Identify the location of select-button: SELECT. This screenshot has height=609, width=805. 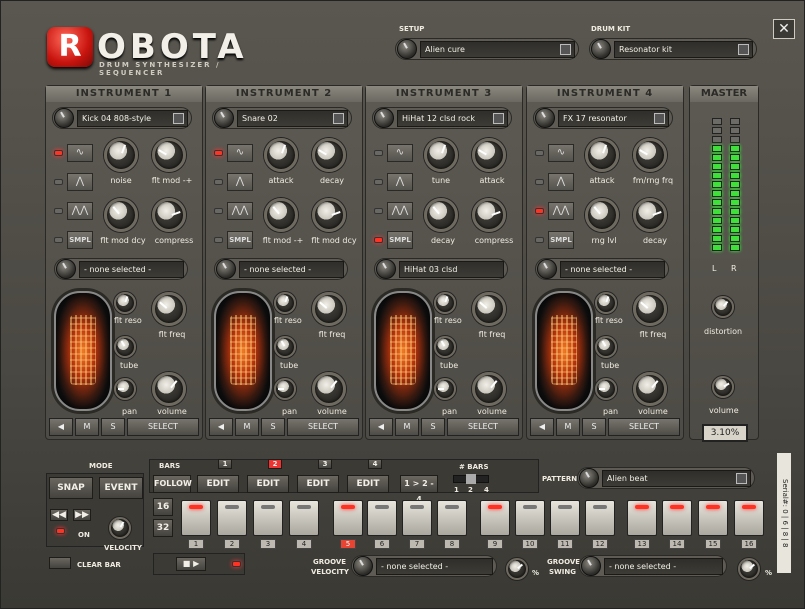
(483, 427).